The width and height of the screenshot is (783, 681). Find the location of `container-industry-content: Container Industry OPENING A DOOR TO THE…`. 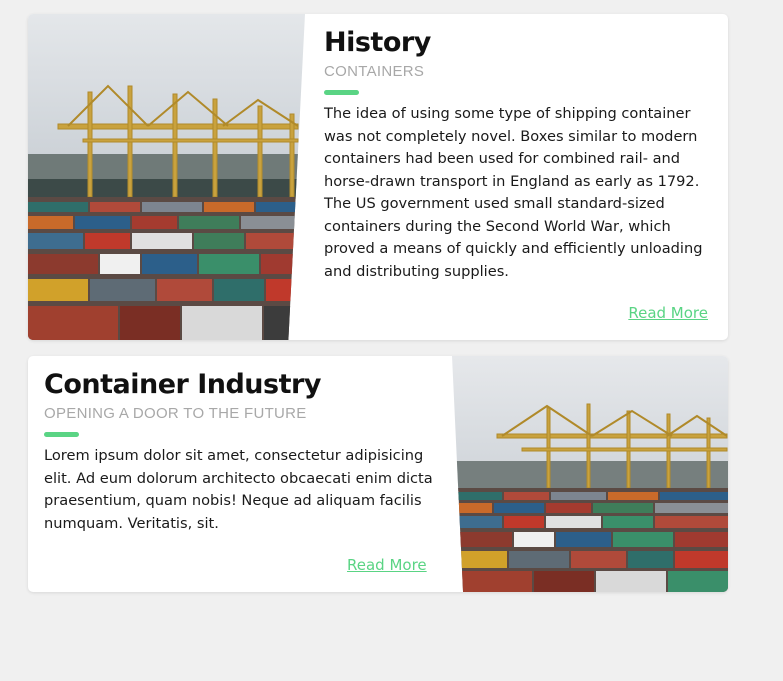

container-industry-content: Container Industry OPENING A DOOR TO THE… is located at coordinates (239, 445).